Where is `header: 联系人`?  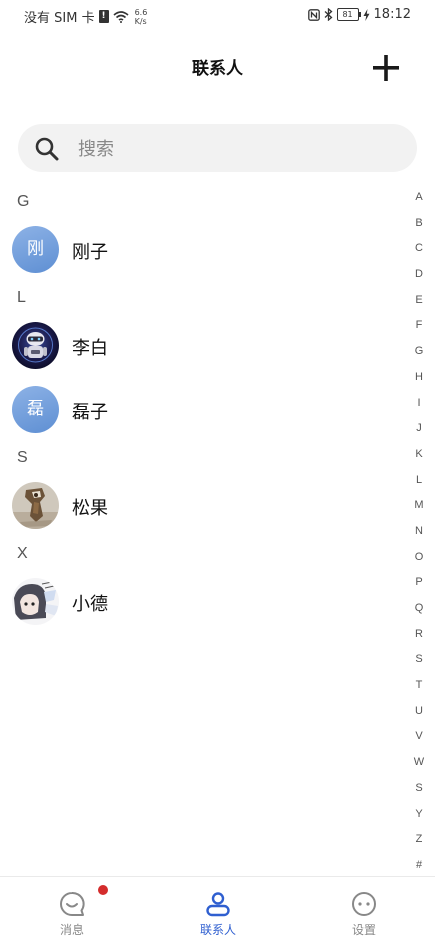 header: 联系人 is located at coordinates (217, 68).